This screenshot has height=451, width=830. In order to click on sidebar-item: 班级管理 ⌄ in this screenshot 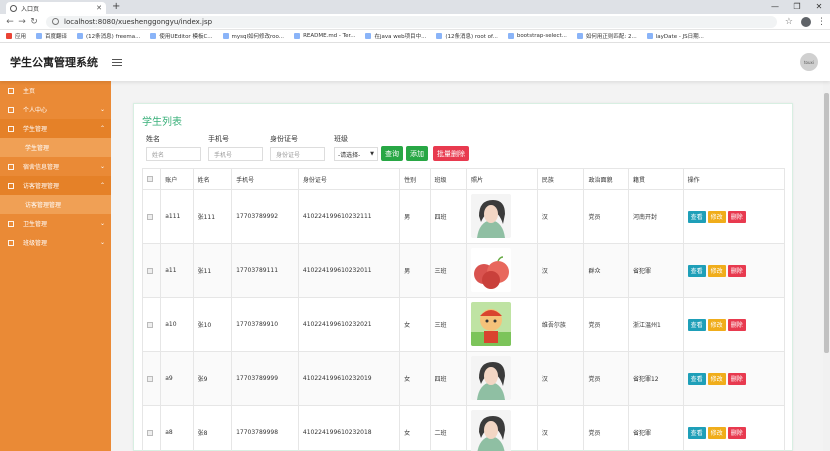, I will do `click(55, 242)`.